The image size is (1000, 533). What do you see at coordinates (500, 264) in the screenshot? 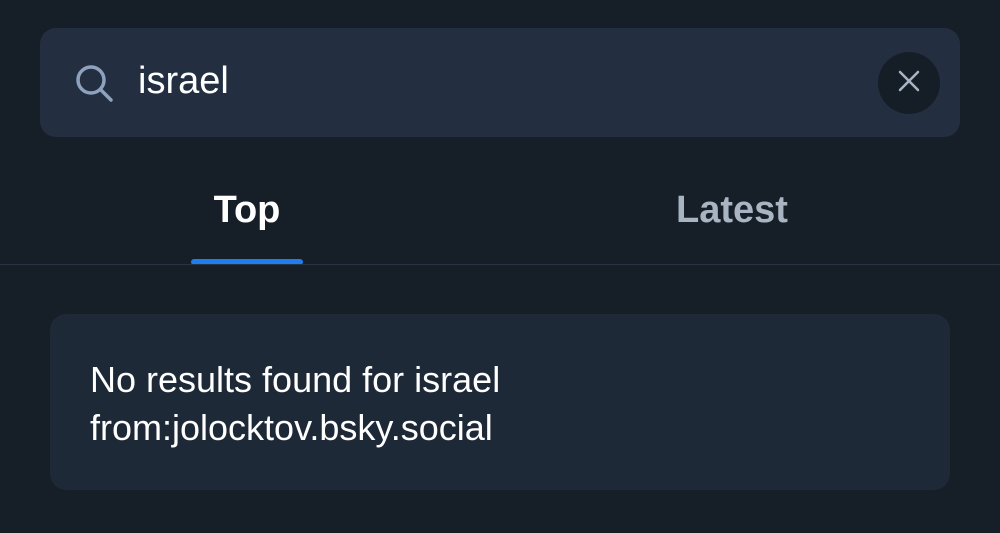
I see `tab-divider` at bounding box center [500, 264].